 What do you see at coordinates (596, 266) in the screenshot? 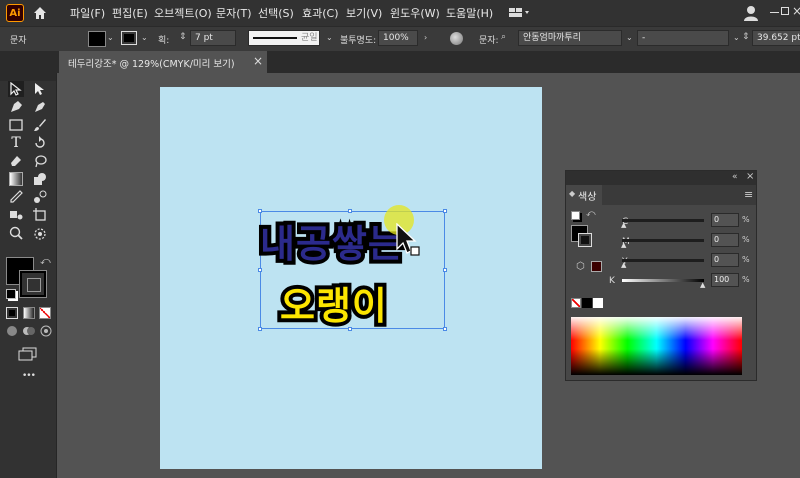
I see `gamut-warning-swatch` at bounding box center [596, 266].